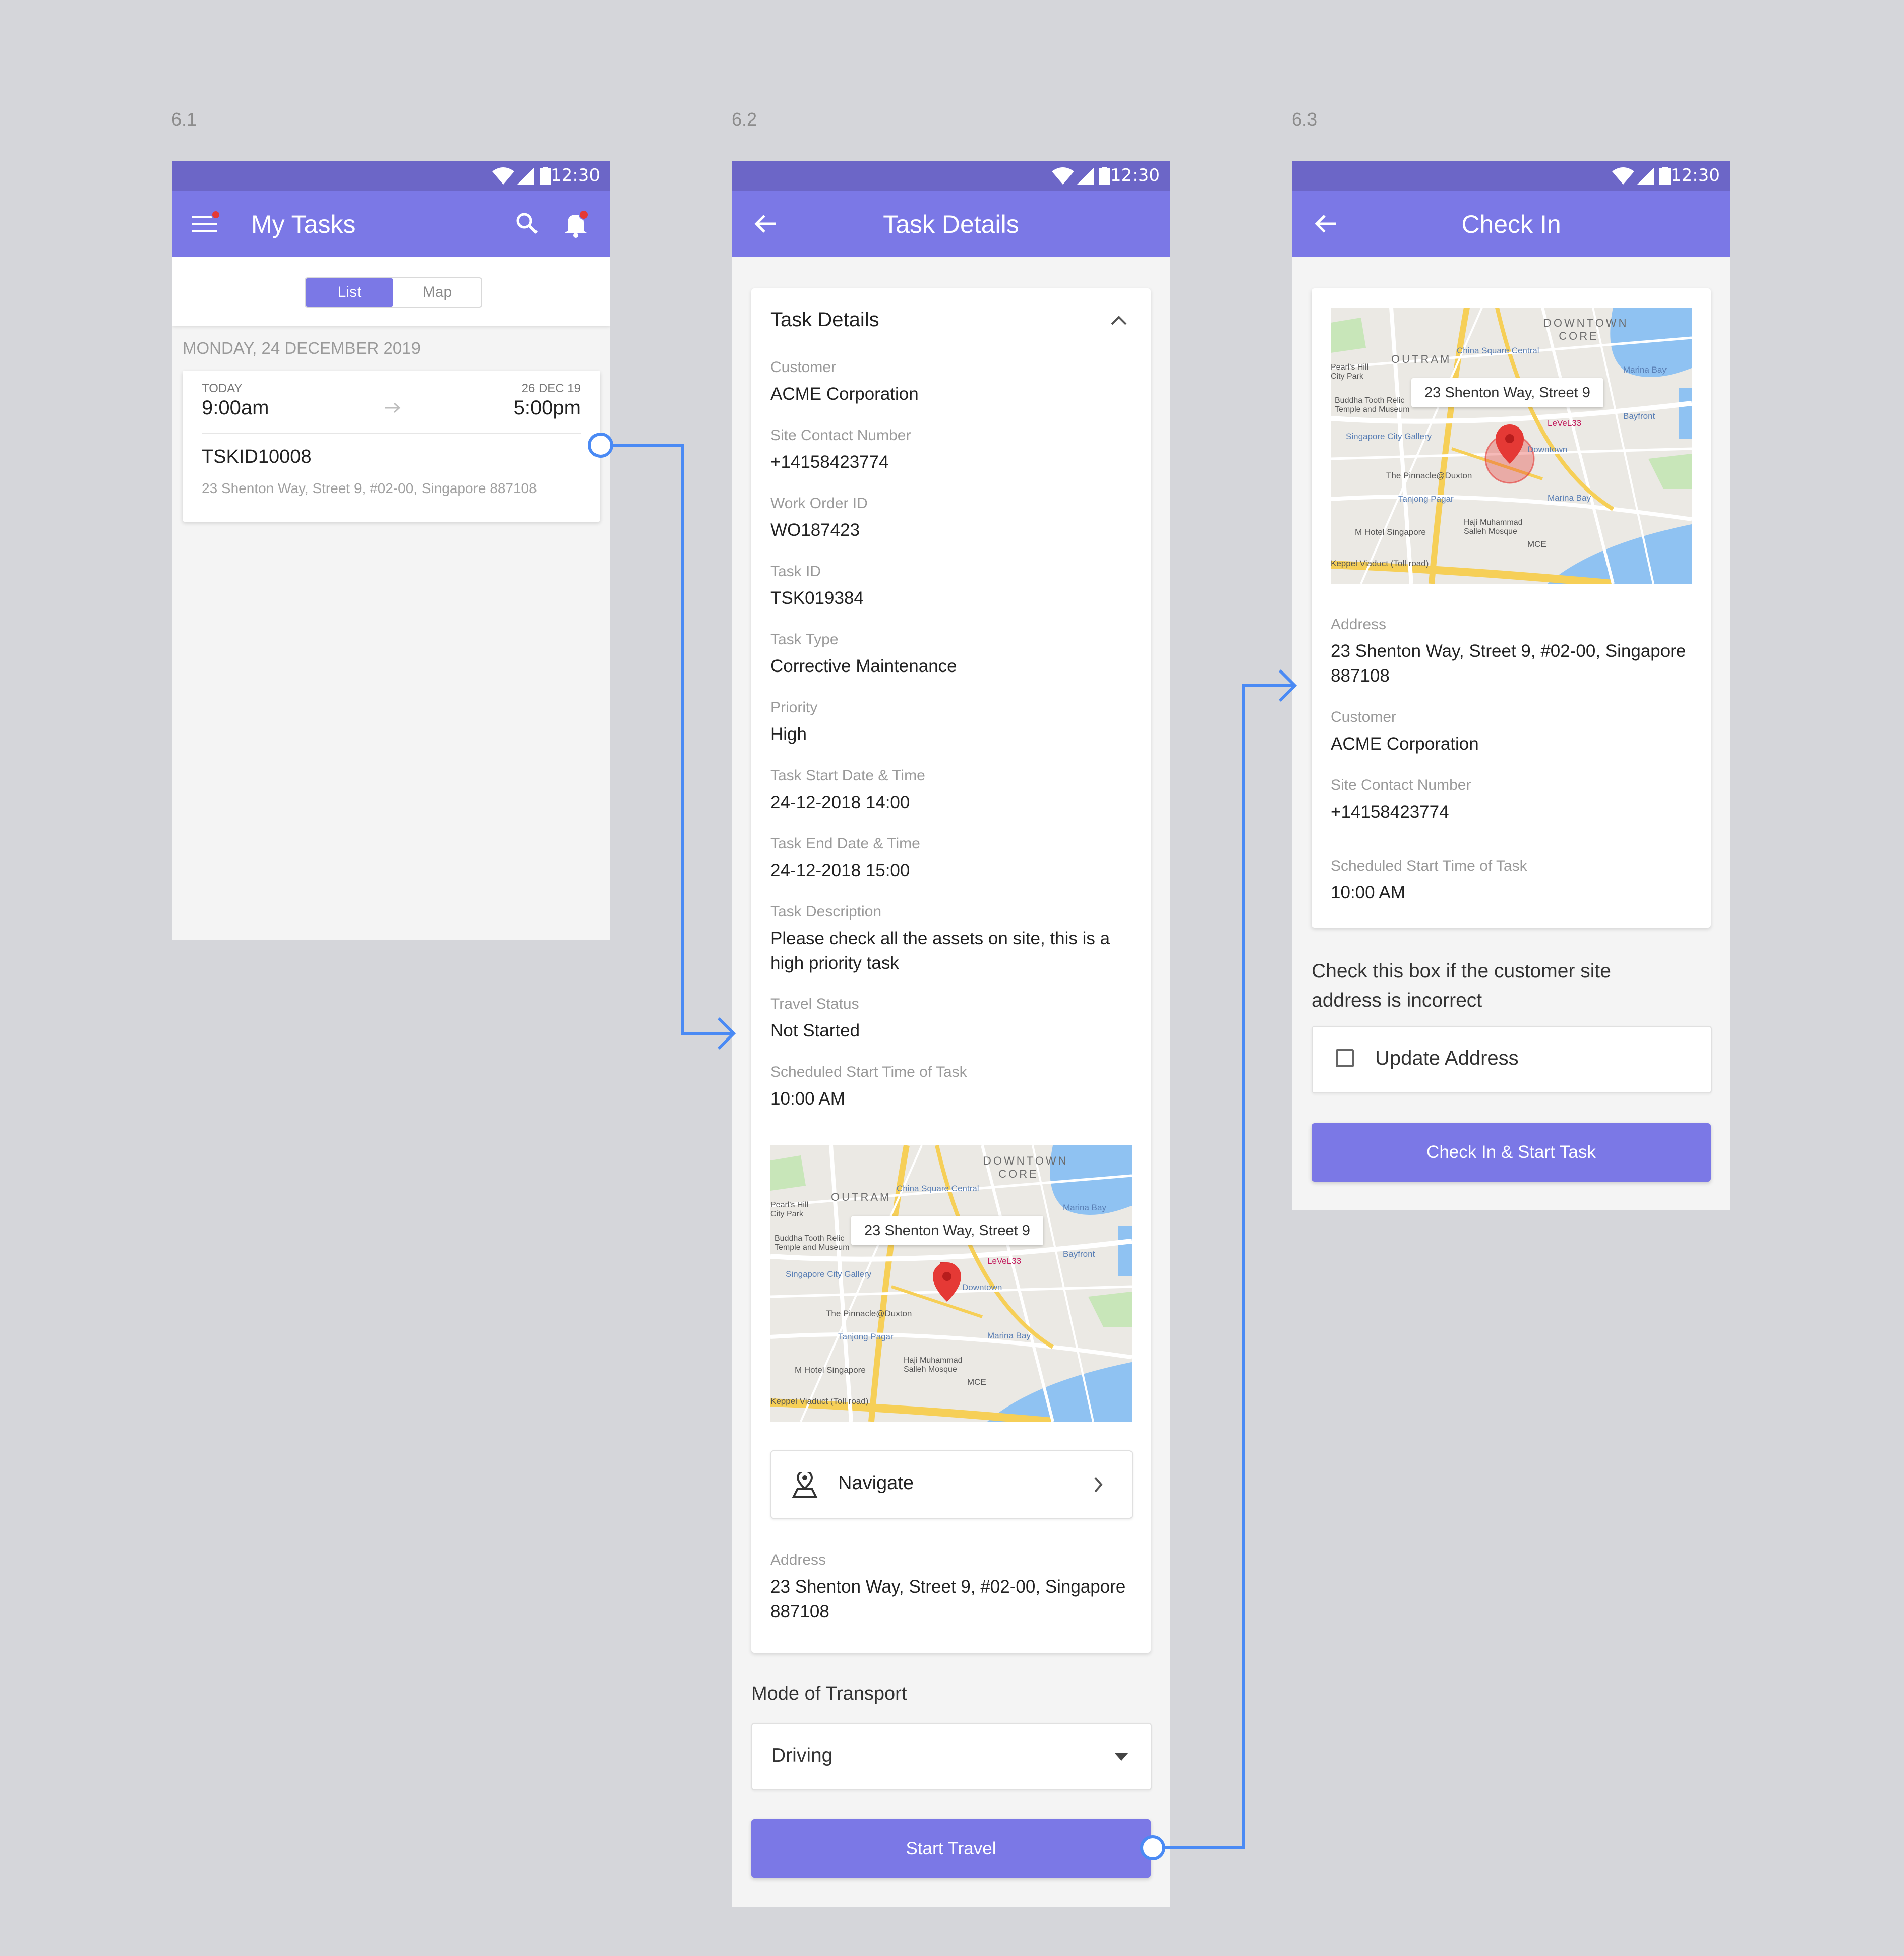 The height and width of the screenshot is (1956, 1904). I want to click on checkbox-icon, so click(1345, 1058).